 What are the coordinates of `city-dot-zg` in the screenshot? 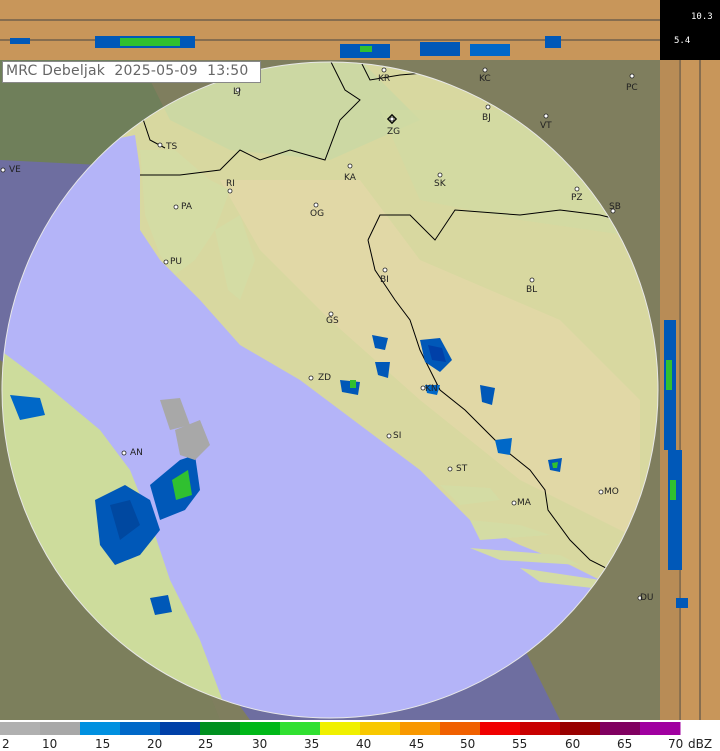 It's located at (392, 119).